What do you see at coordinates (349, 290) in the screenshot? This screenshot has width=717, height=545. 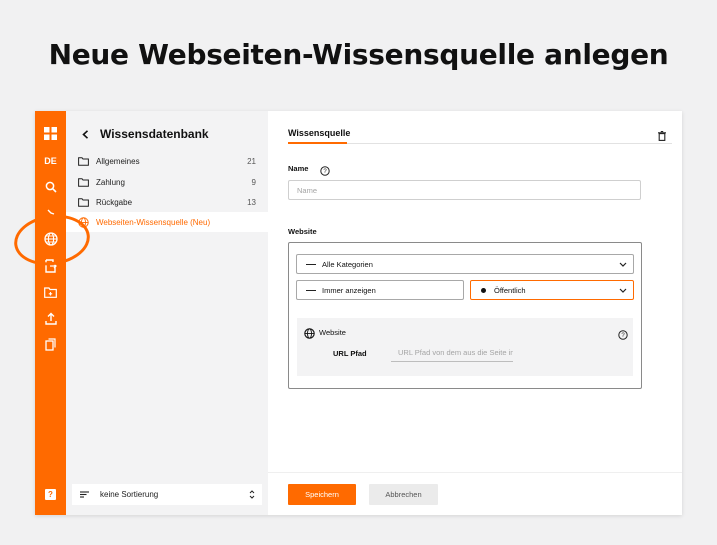 I see `display-select-value: Immer anzeigen` at bounding box center [349, 290].